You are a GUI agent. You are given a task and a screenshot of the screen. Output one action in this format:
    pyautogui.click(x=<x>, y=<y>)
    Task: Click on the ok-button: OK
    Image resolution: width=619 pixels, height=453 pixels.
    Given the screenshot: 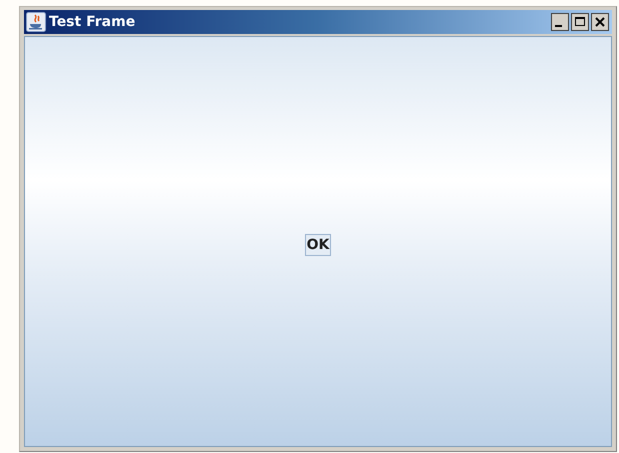 What is the action you would take?
    pyautogui.click(x=318, y=245)
    